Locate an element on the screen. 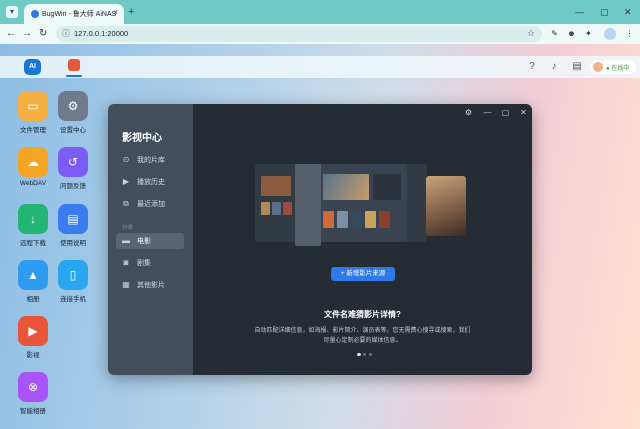 Image resolution: width=640 pixels, height=429 pixels. history-icon: ▶ is located at coordinates (126, 181).